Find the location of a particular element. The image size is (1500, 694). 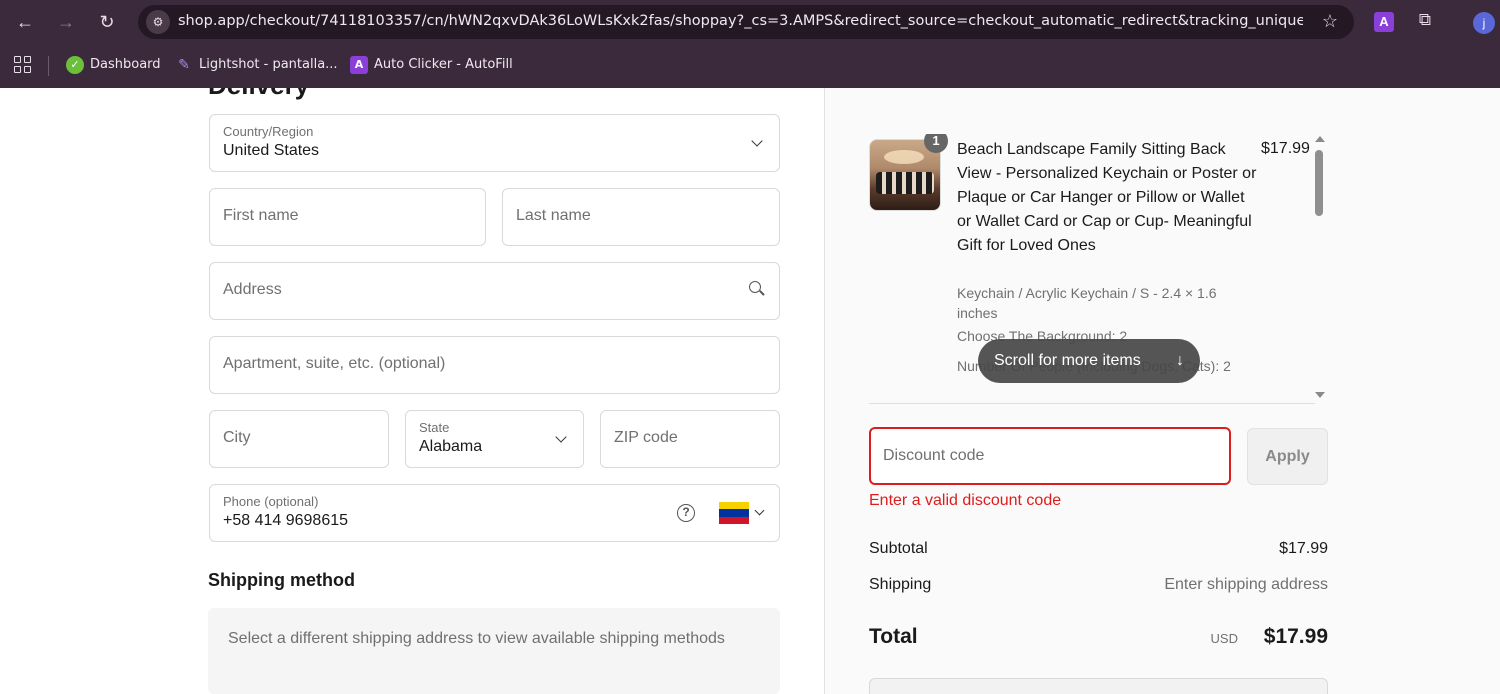

arrow-down-icon: ↓ is located at coordinates (1180, 360).